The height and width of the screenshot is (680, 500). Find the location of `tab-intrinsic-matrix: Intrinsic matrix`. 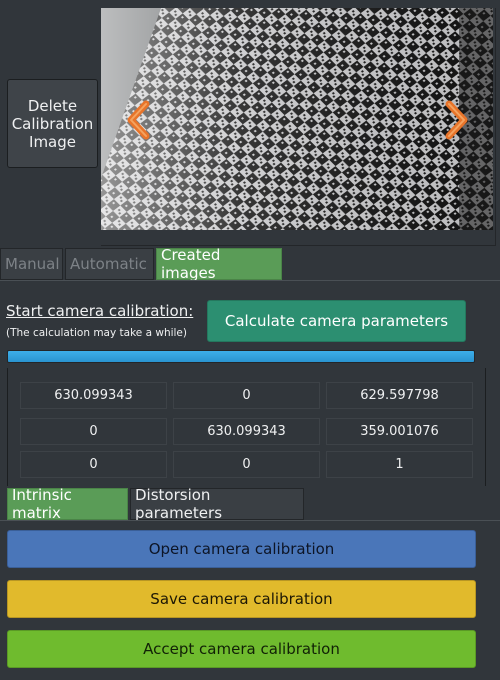

tab-intrinsic-matrix: Intrinsic matrix is located at coordinates (67, 504).